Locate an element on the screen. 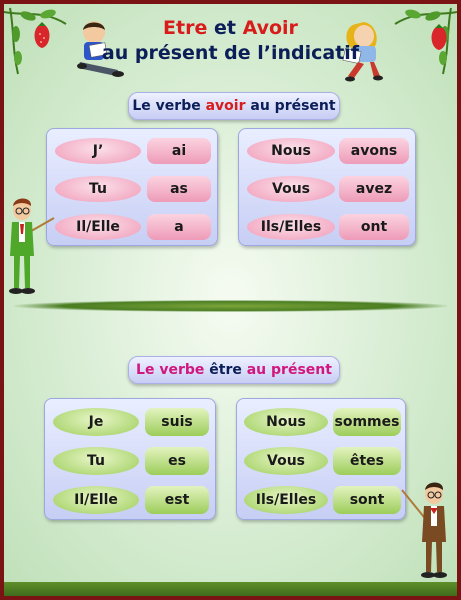 This screenshot has width=461, height=600. etre-plural-panel: Nous sommes Vous êtes Ils/Elles sont is located at coordinates (321, 459).